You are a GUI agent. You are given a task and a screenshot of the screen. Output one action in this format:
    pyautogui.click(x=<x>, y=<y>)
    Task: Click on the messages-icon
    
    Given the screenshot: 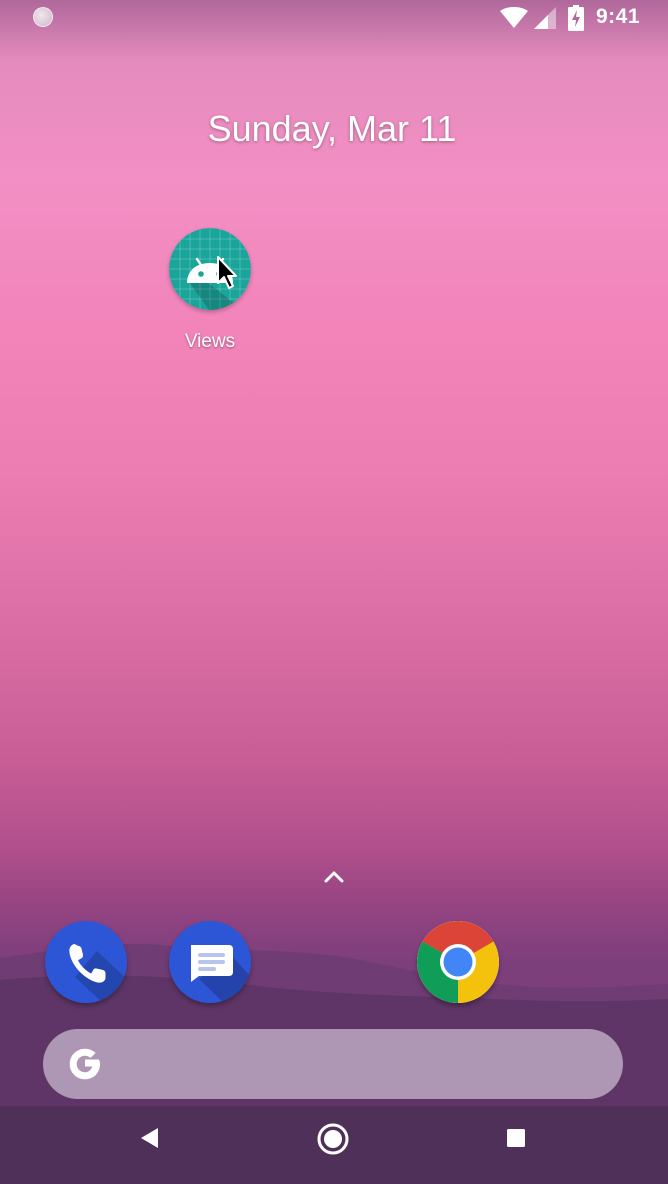 What is the action you would take?
    pyautogui.click(x=221, y=974)
    